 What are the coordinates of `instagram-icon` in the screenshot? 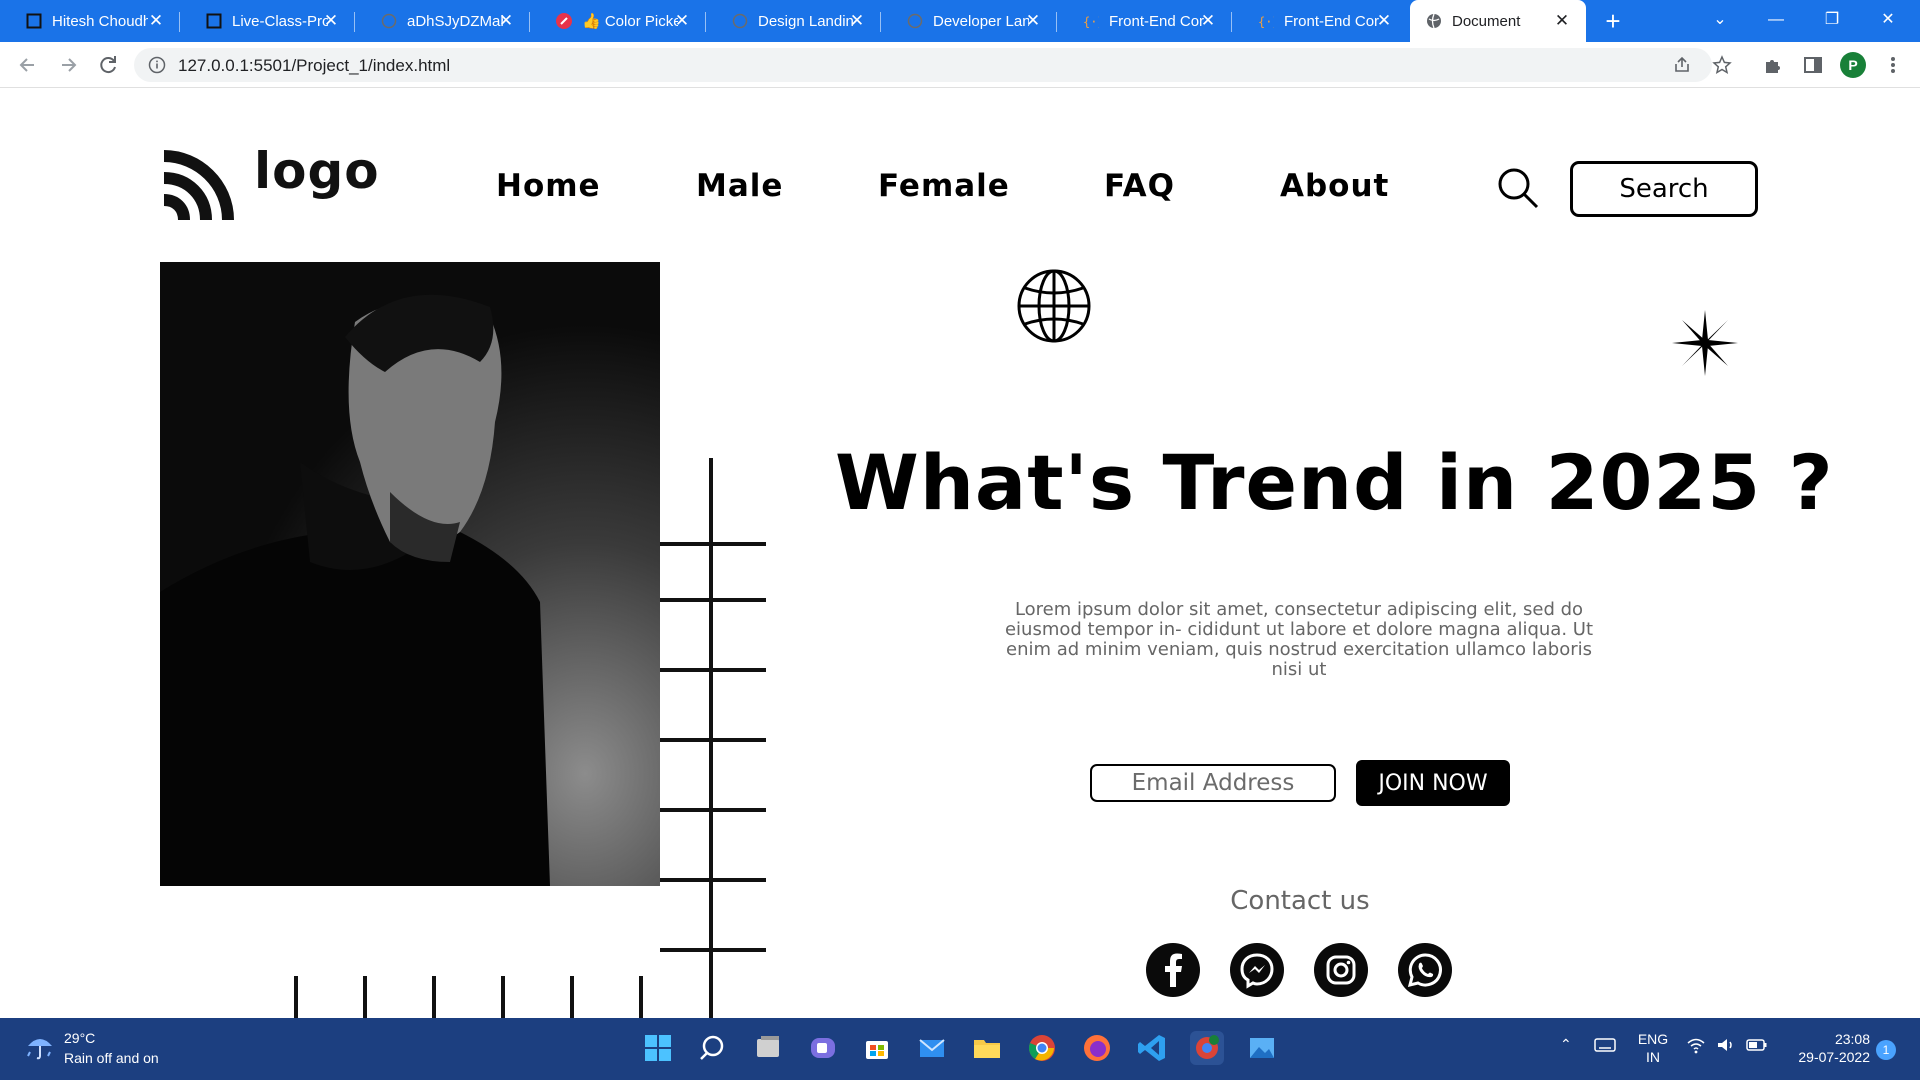 It's located at (1341, 970).